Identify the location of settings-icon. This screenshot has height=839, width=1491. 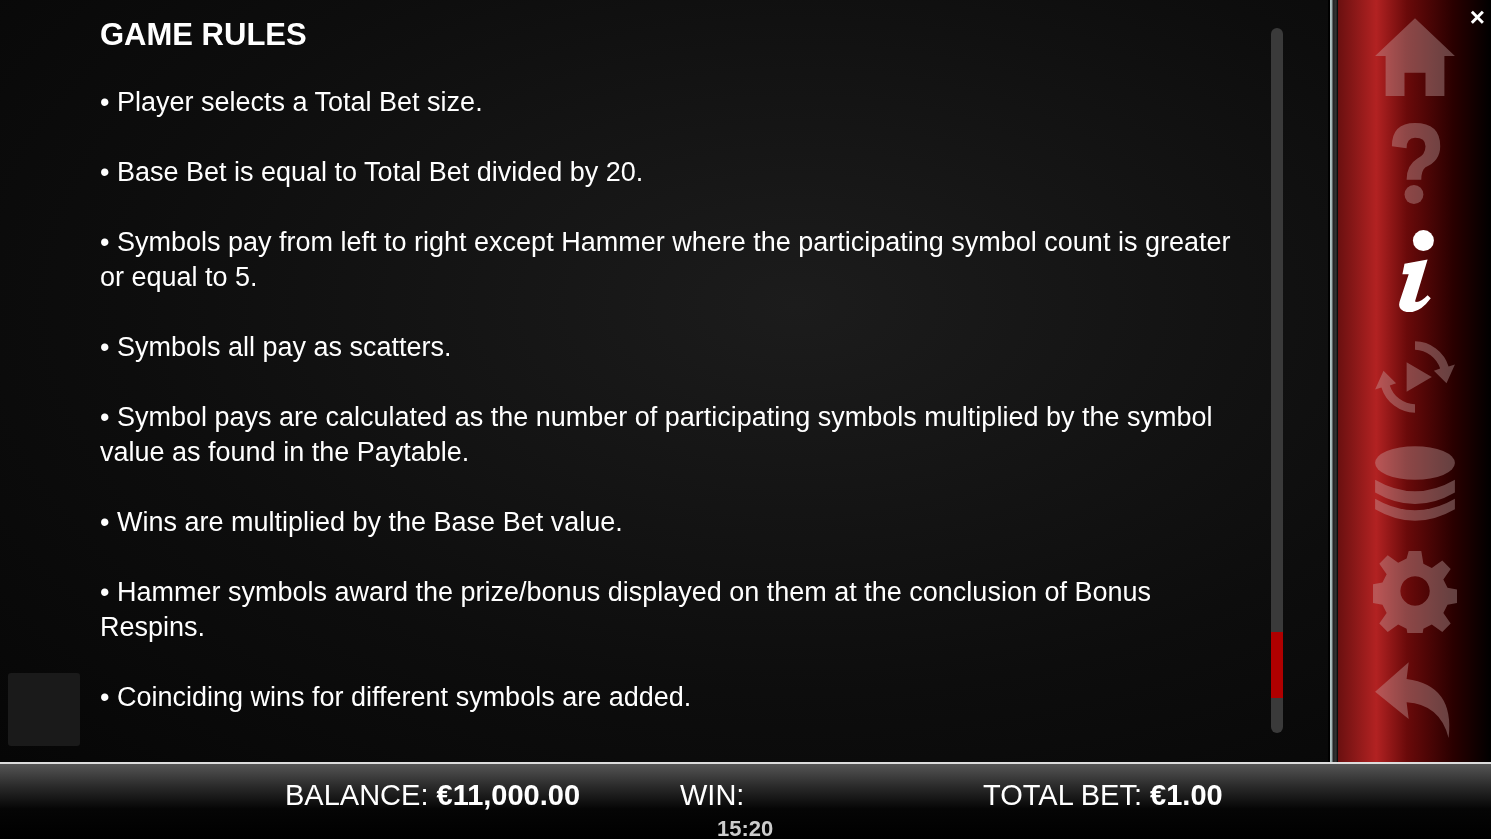
(1414, 590).